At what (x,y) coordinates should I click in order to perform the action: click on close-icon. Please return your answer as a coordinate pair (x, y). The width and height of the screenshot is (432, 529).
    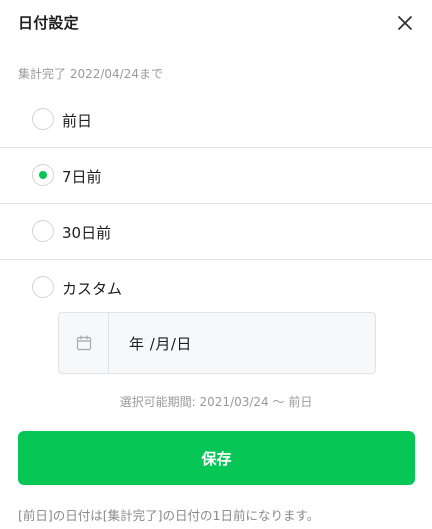
    Looking at the image, I should click on (405, 23).